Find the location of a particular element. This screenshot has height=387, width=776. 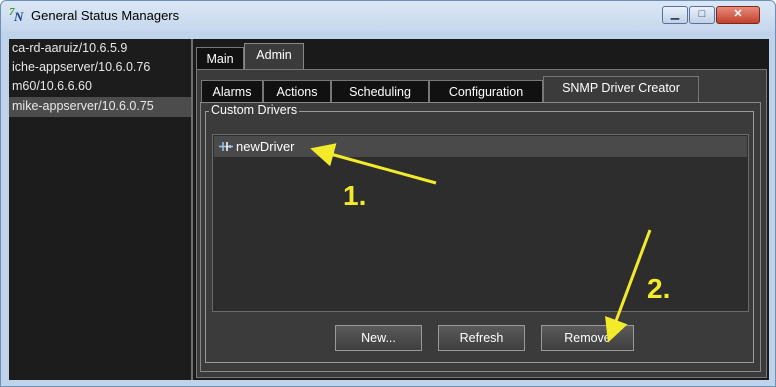

driver-name: newDriver is located at coordinates (265, 146).